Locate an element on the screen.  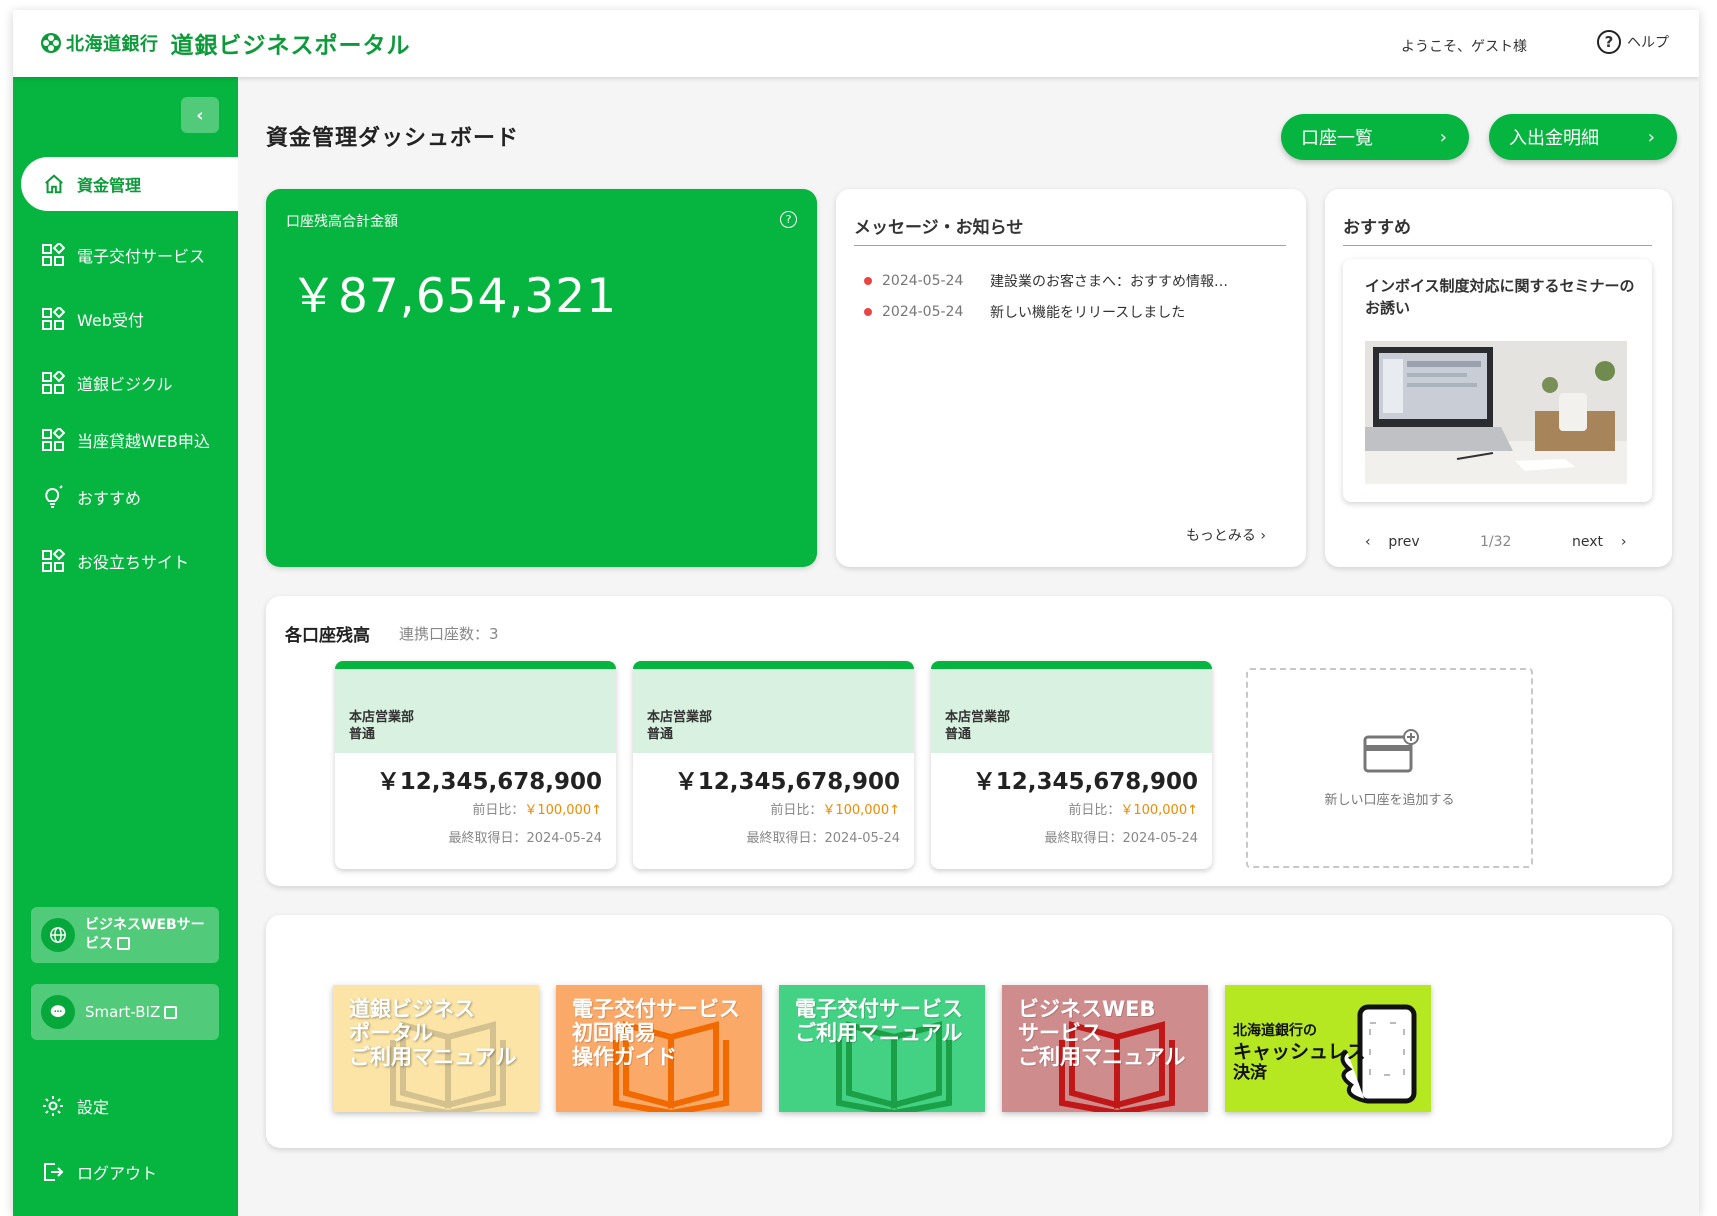
transactions-button: 入出金明細 › is located at coordinates (1583, 137).